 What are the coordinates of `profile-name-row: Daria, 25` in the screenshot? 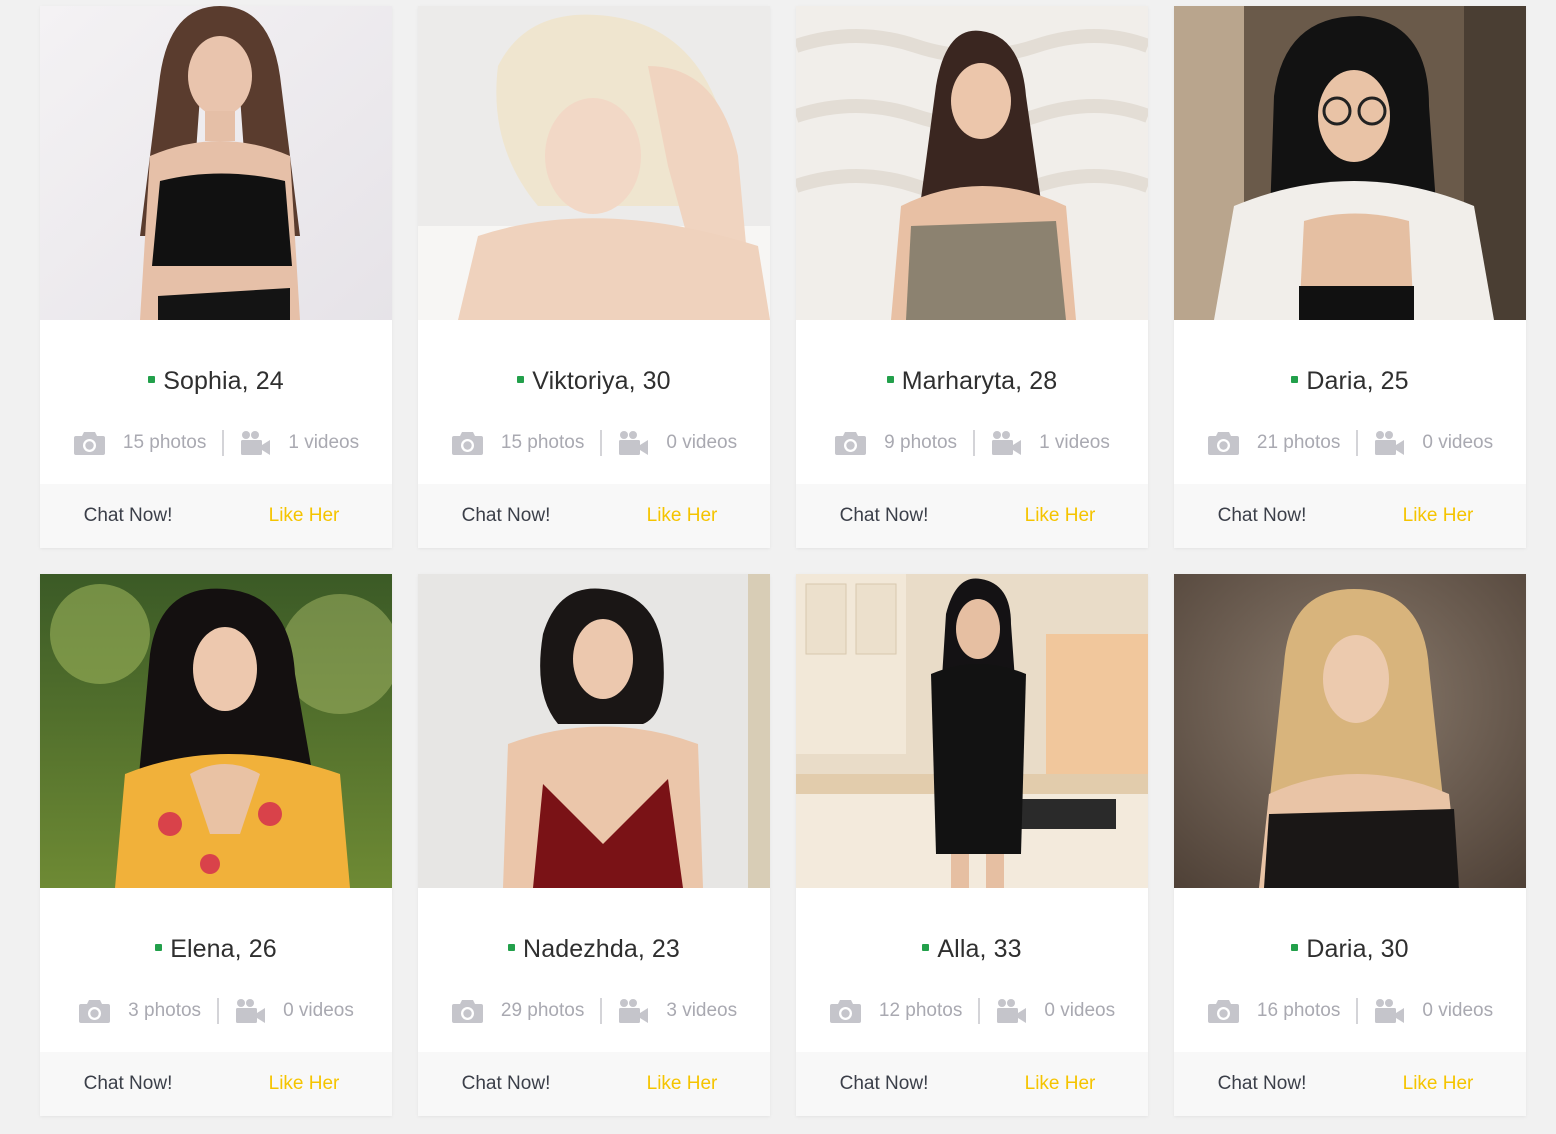 It's located at (1350, 381).